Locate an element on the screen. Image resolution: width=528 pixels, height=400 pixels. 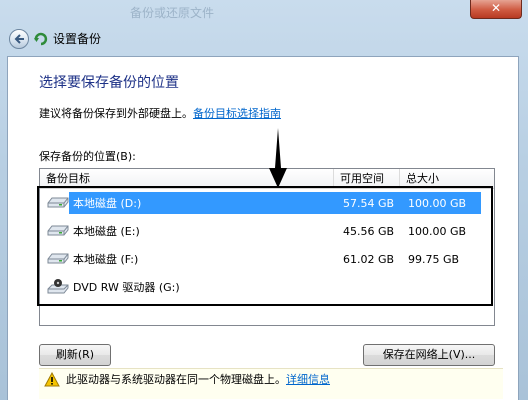
list-header: 备份目标 可用空间 总大小 is located at coordinates (267, 179).